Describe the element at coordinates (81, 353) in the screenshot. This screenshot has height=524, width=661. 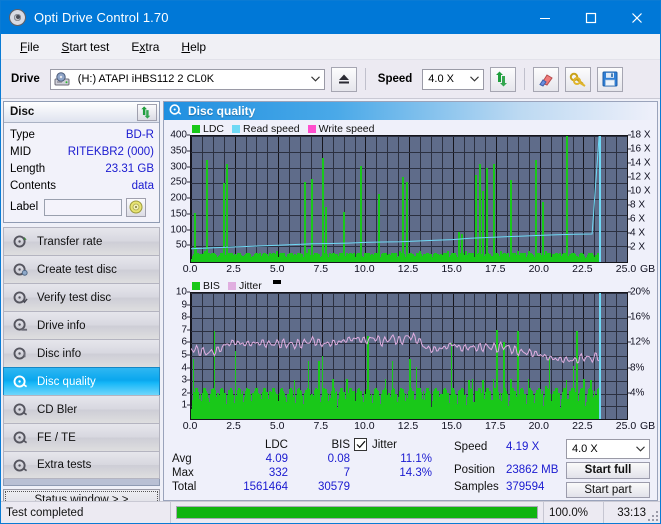
I see `sidebar-item-disc-info: Disc info` at that location.